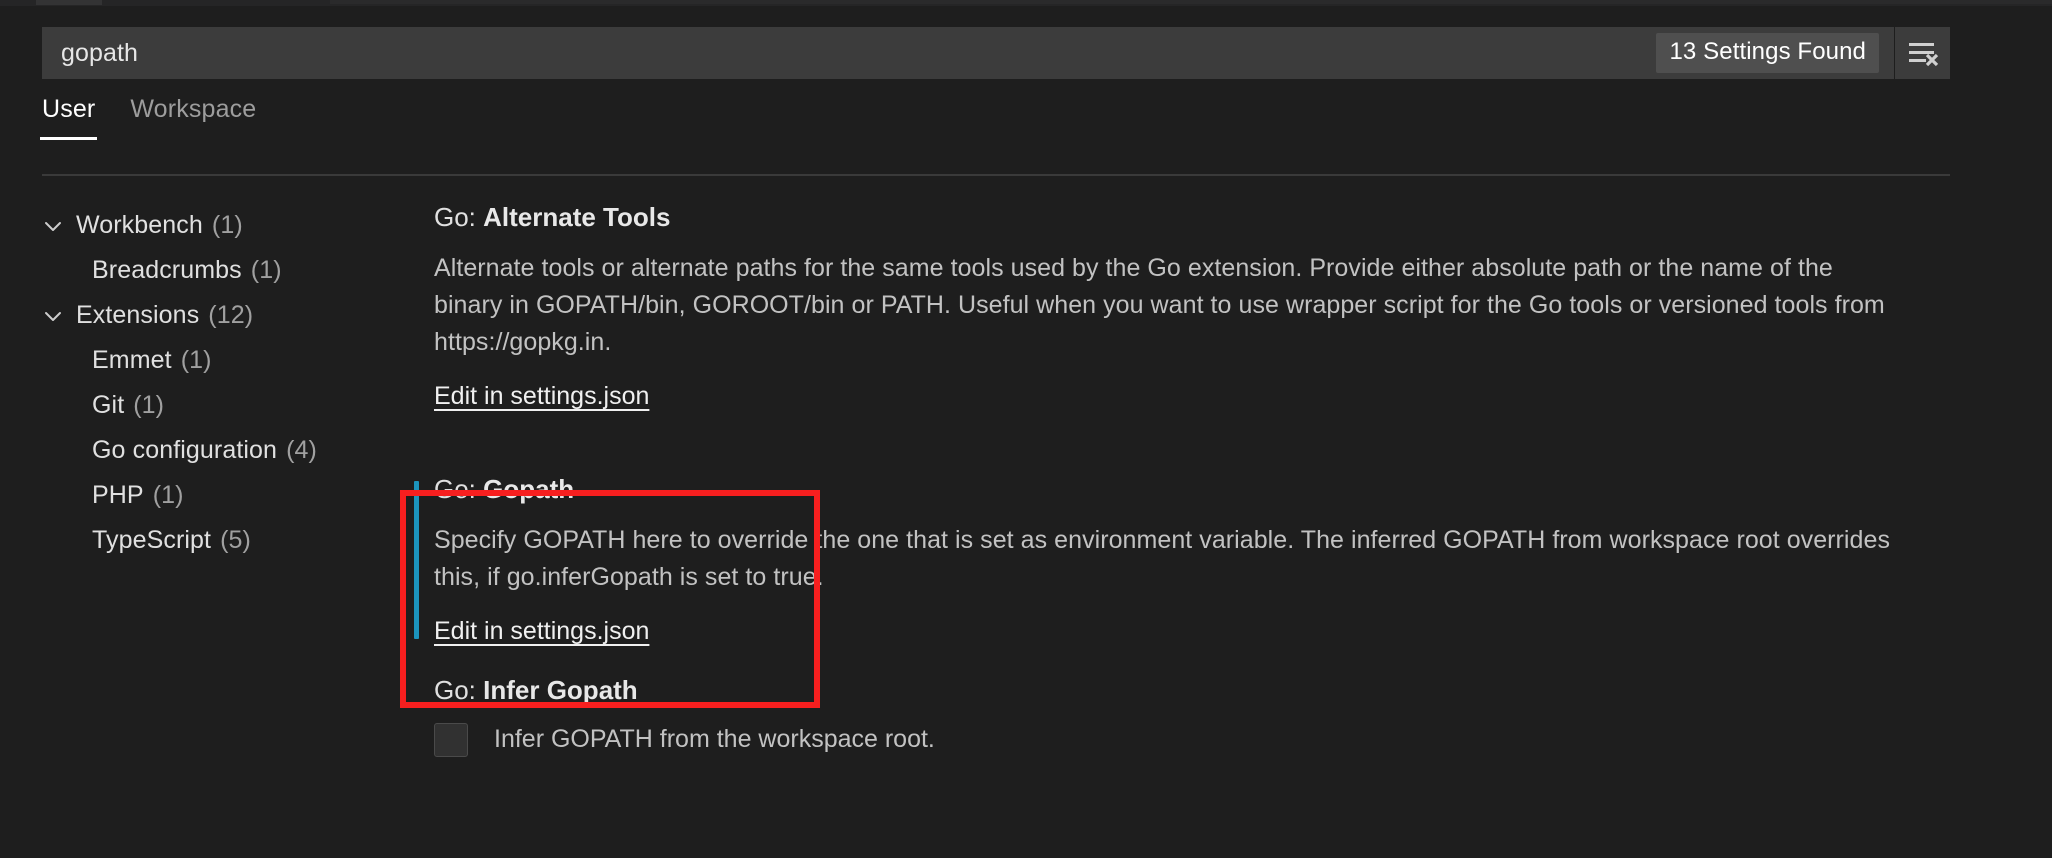 The height and width of the screenshot is (858, 2052). What do you see at coordinates (167, 270) in the screenshot?
I see `toc-item-label: Breadcrumbs` at bounding box center [167, 270].